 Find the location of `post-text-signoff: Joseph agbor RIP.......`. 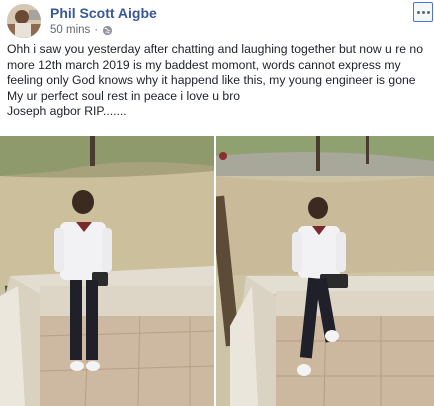

post-text-signoff: Joseph agbor RIP....... is located at coordinates (67, 111).